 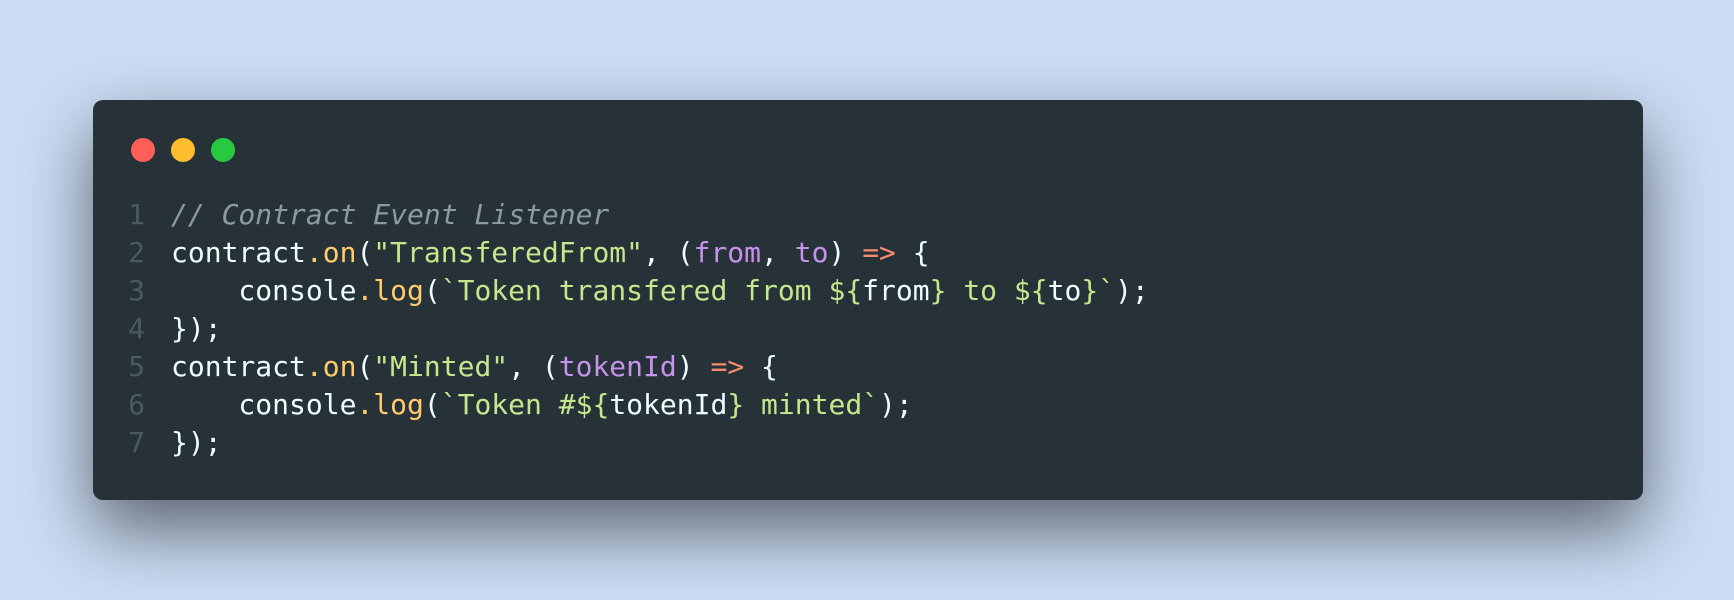 I want to click on line-number: 6, so click(x=136, y=404).